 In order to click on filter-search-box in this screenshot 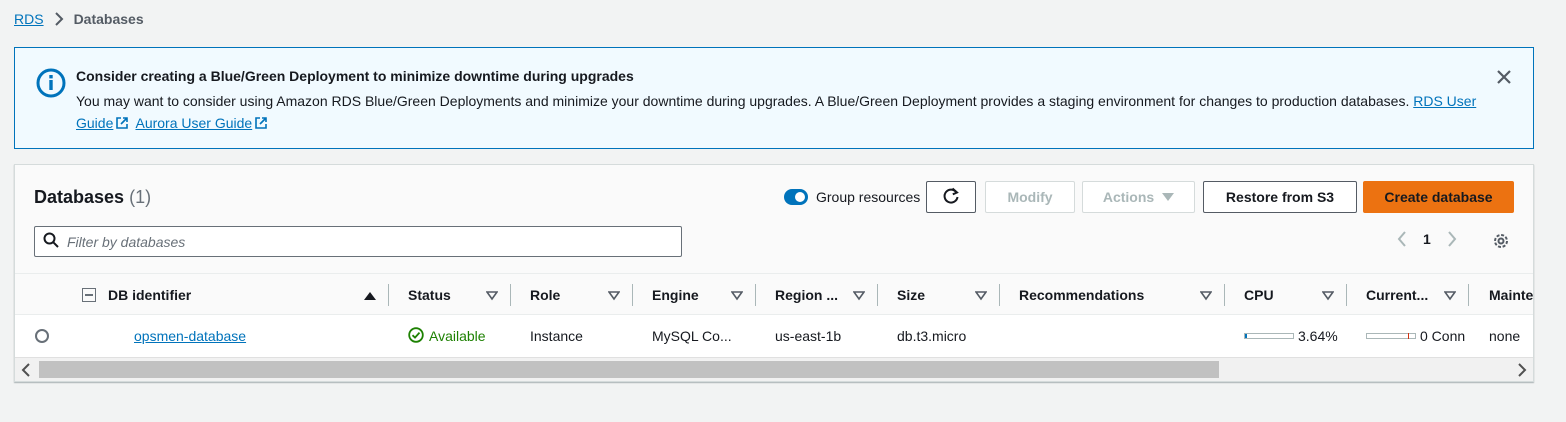, I will do `click(358, 241)`.